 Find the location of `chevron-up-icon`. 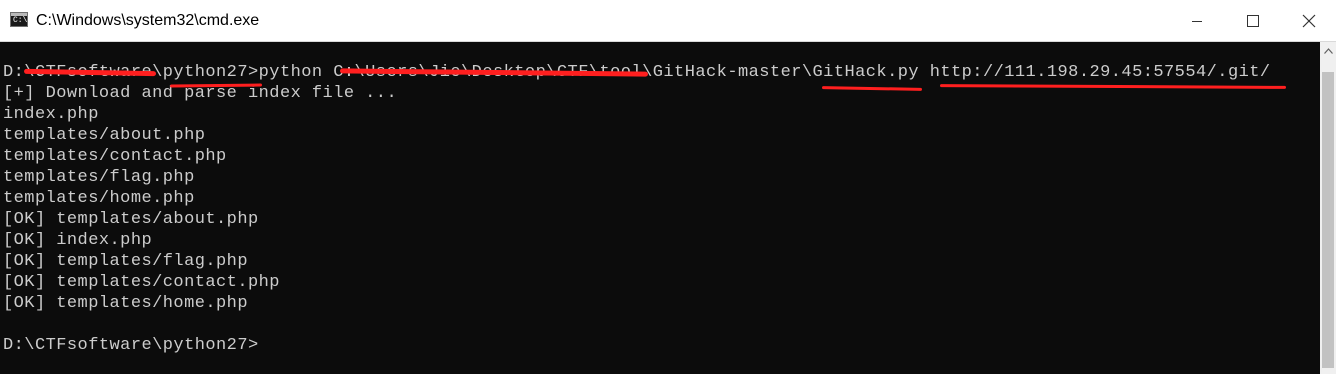

chevron-up-icon is located at coordinates (1328, 50).